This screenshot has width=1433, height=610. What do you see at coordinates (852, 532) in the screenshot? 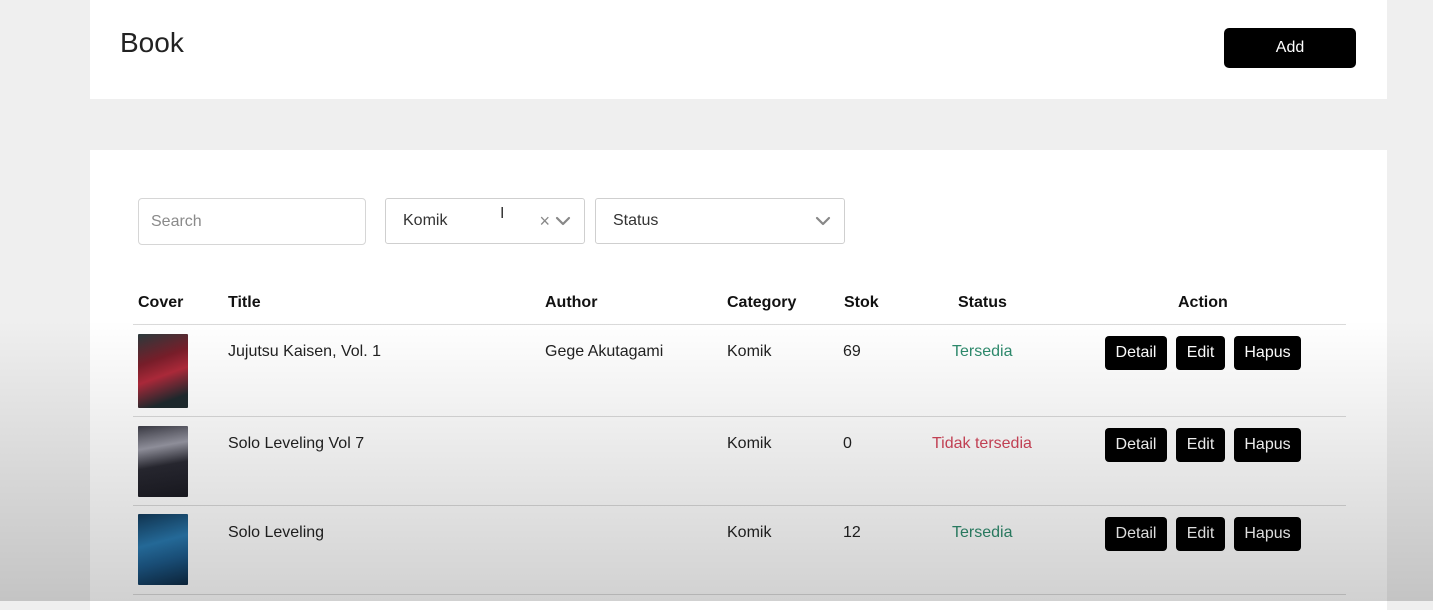
I see `cell-stok: 12` at bounding box center [852, 532].